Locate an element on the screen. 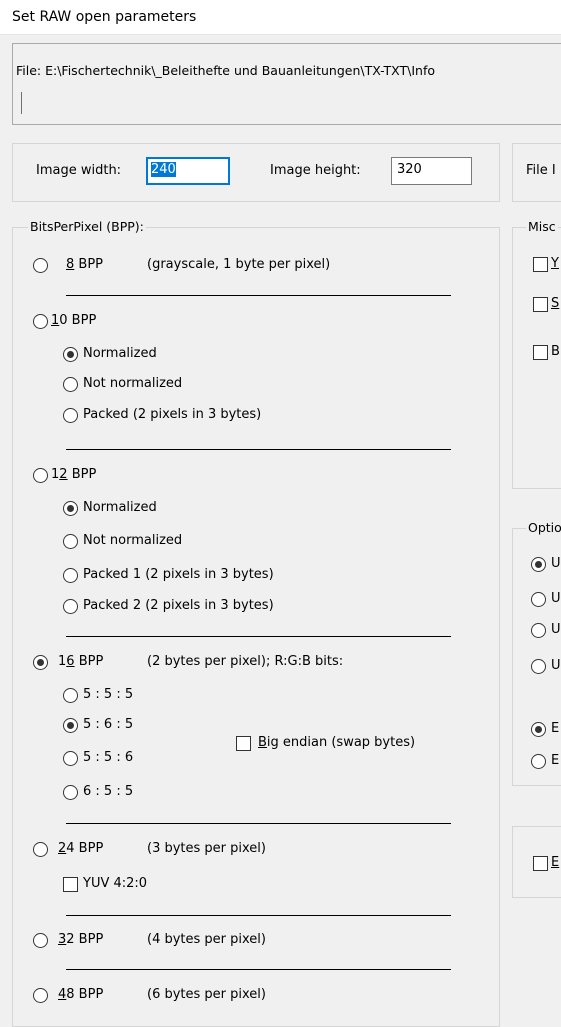 The width and height of the screenshot is (561, 1027). misc-group-label: Misc is located at coordinates (542, 226).